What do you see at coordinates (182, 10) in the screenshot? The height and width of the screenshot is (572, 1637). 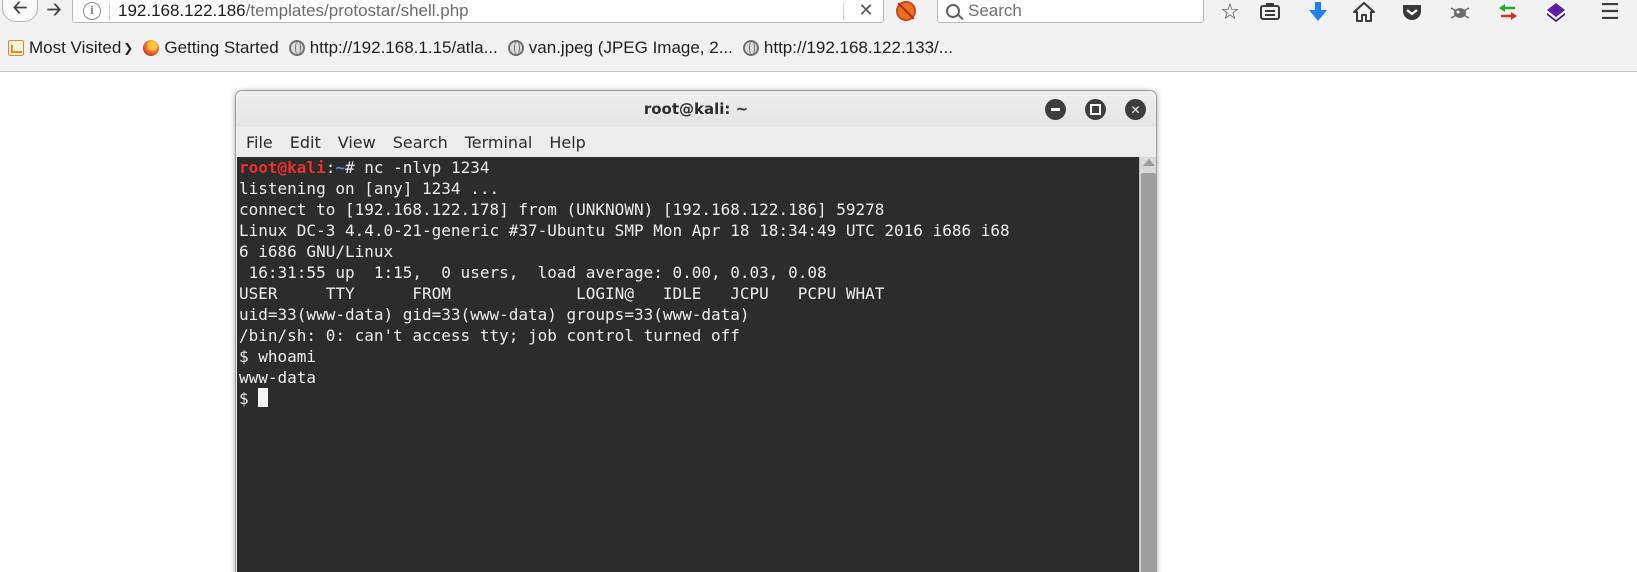 I see `url-host: 192.168.122.186` at bounding box center [182, 10].